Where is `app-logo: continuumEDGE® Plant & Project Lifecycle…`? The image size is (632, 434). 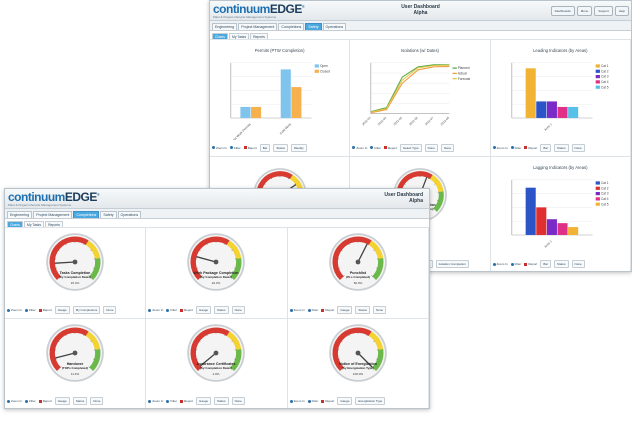 app-logo: continuumEDGE® Plant & Project Lifecycle… is located at coordinates (54, 198).